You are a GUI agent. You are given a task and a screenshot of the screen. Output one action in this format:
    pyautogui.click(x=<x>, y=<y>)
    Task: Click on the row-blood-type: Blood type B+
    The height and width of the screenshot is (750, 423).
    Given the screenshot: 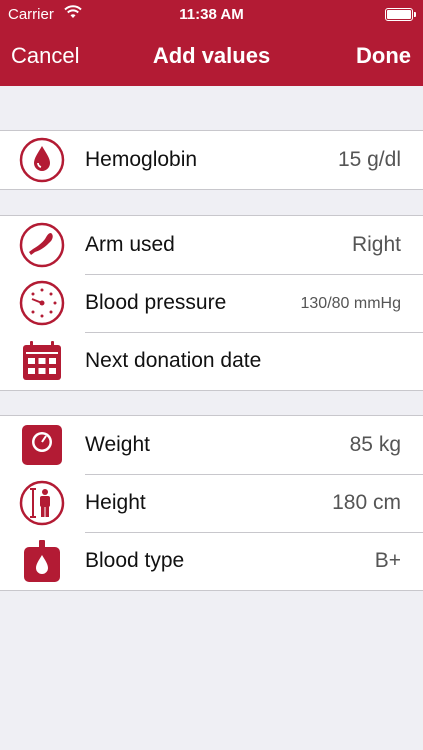 What is the action you would take?
    pyautogui.click(x=211, y=561)
    